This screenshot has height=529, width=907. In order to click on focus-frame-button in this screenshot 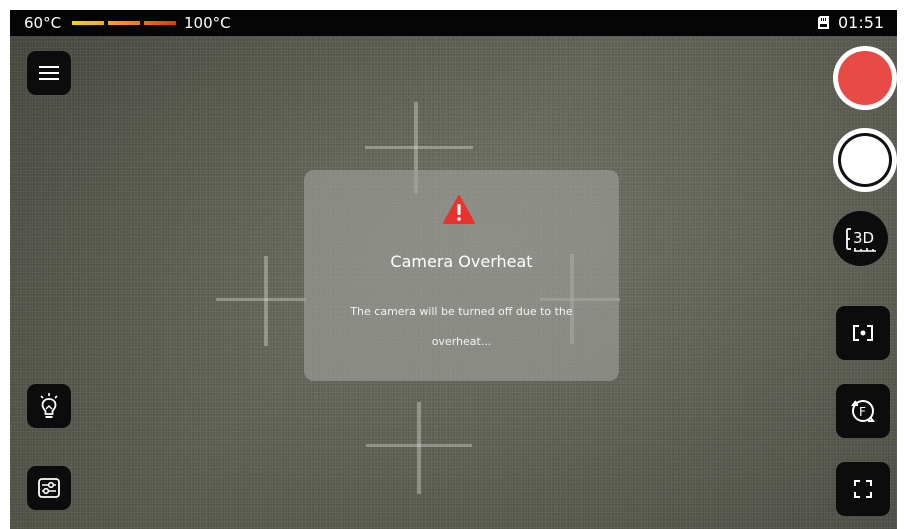, I will do `click(863, 333)`.